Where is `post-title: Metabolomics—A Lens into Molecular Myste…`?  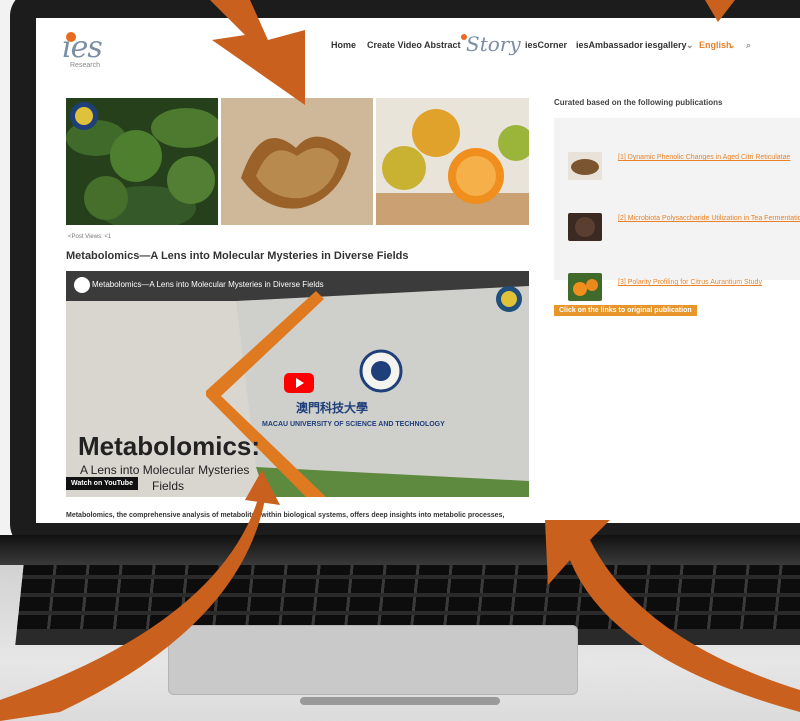 post-title: Metabolomics—A Lens into Molecular Myste… is located at coordinates (237, 256).